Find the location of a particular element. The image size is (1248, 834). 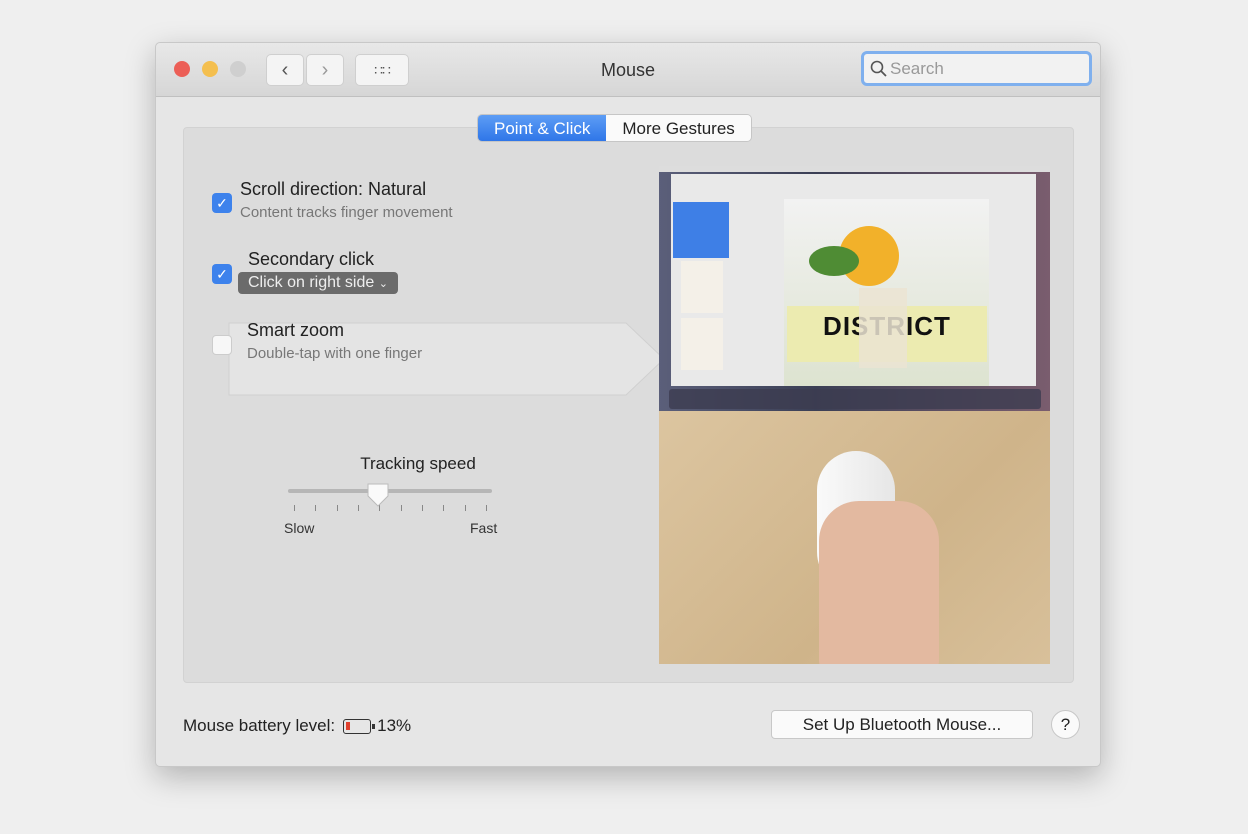

secondary-click-checkbox: ✓ is located at coordinates (222, 274).